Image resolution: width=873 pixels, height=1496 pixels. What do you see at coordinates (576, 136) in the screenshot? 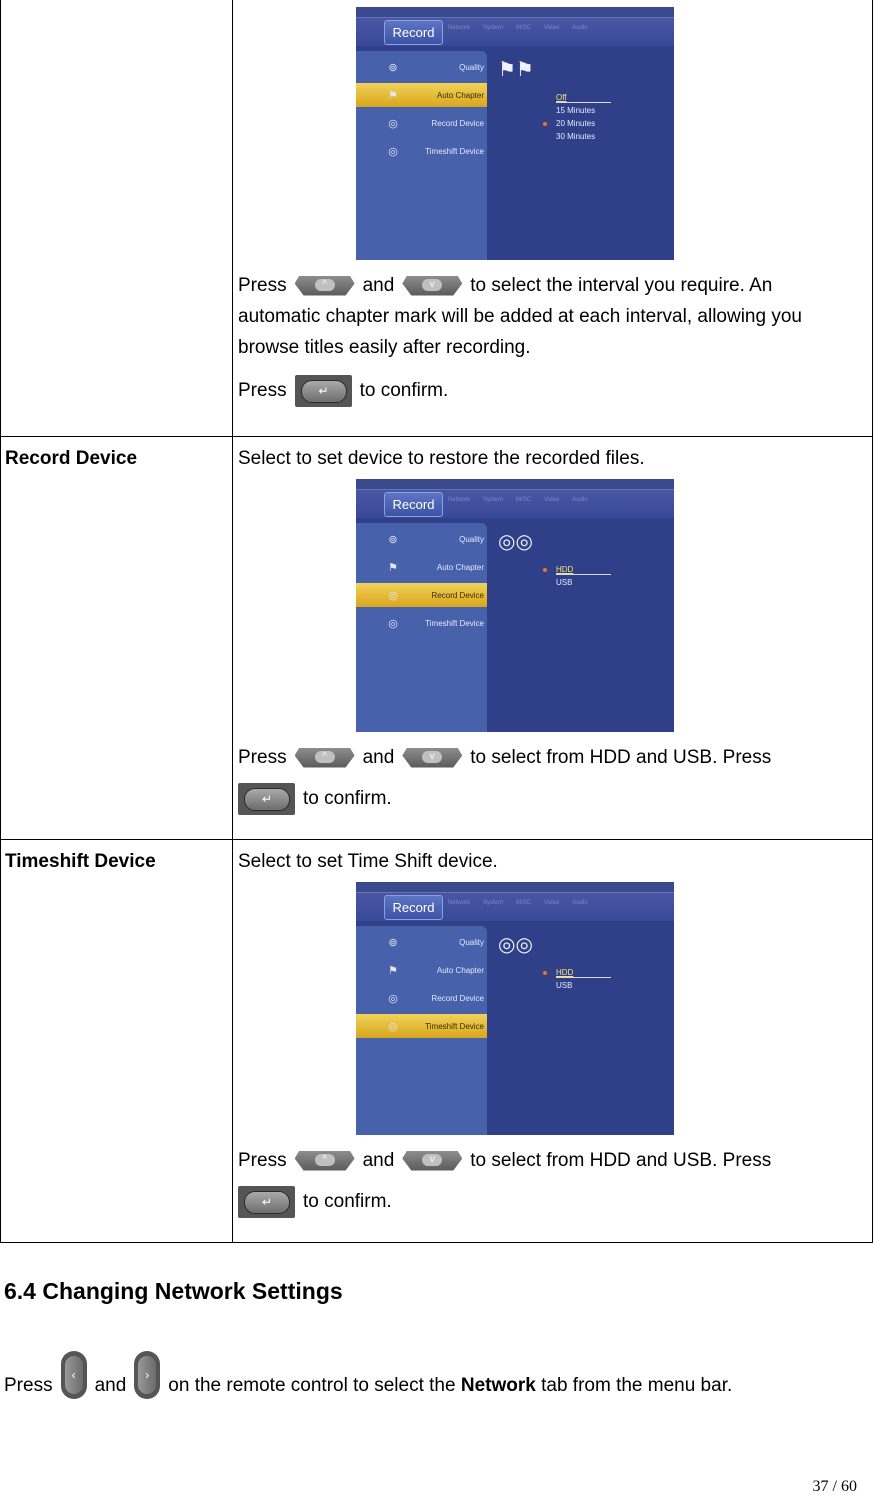
I see `option-item: 30 Minutes` at bounding box center [576, 136].